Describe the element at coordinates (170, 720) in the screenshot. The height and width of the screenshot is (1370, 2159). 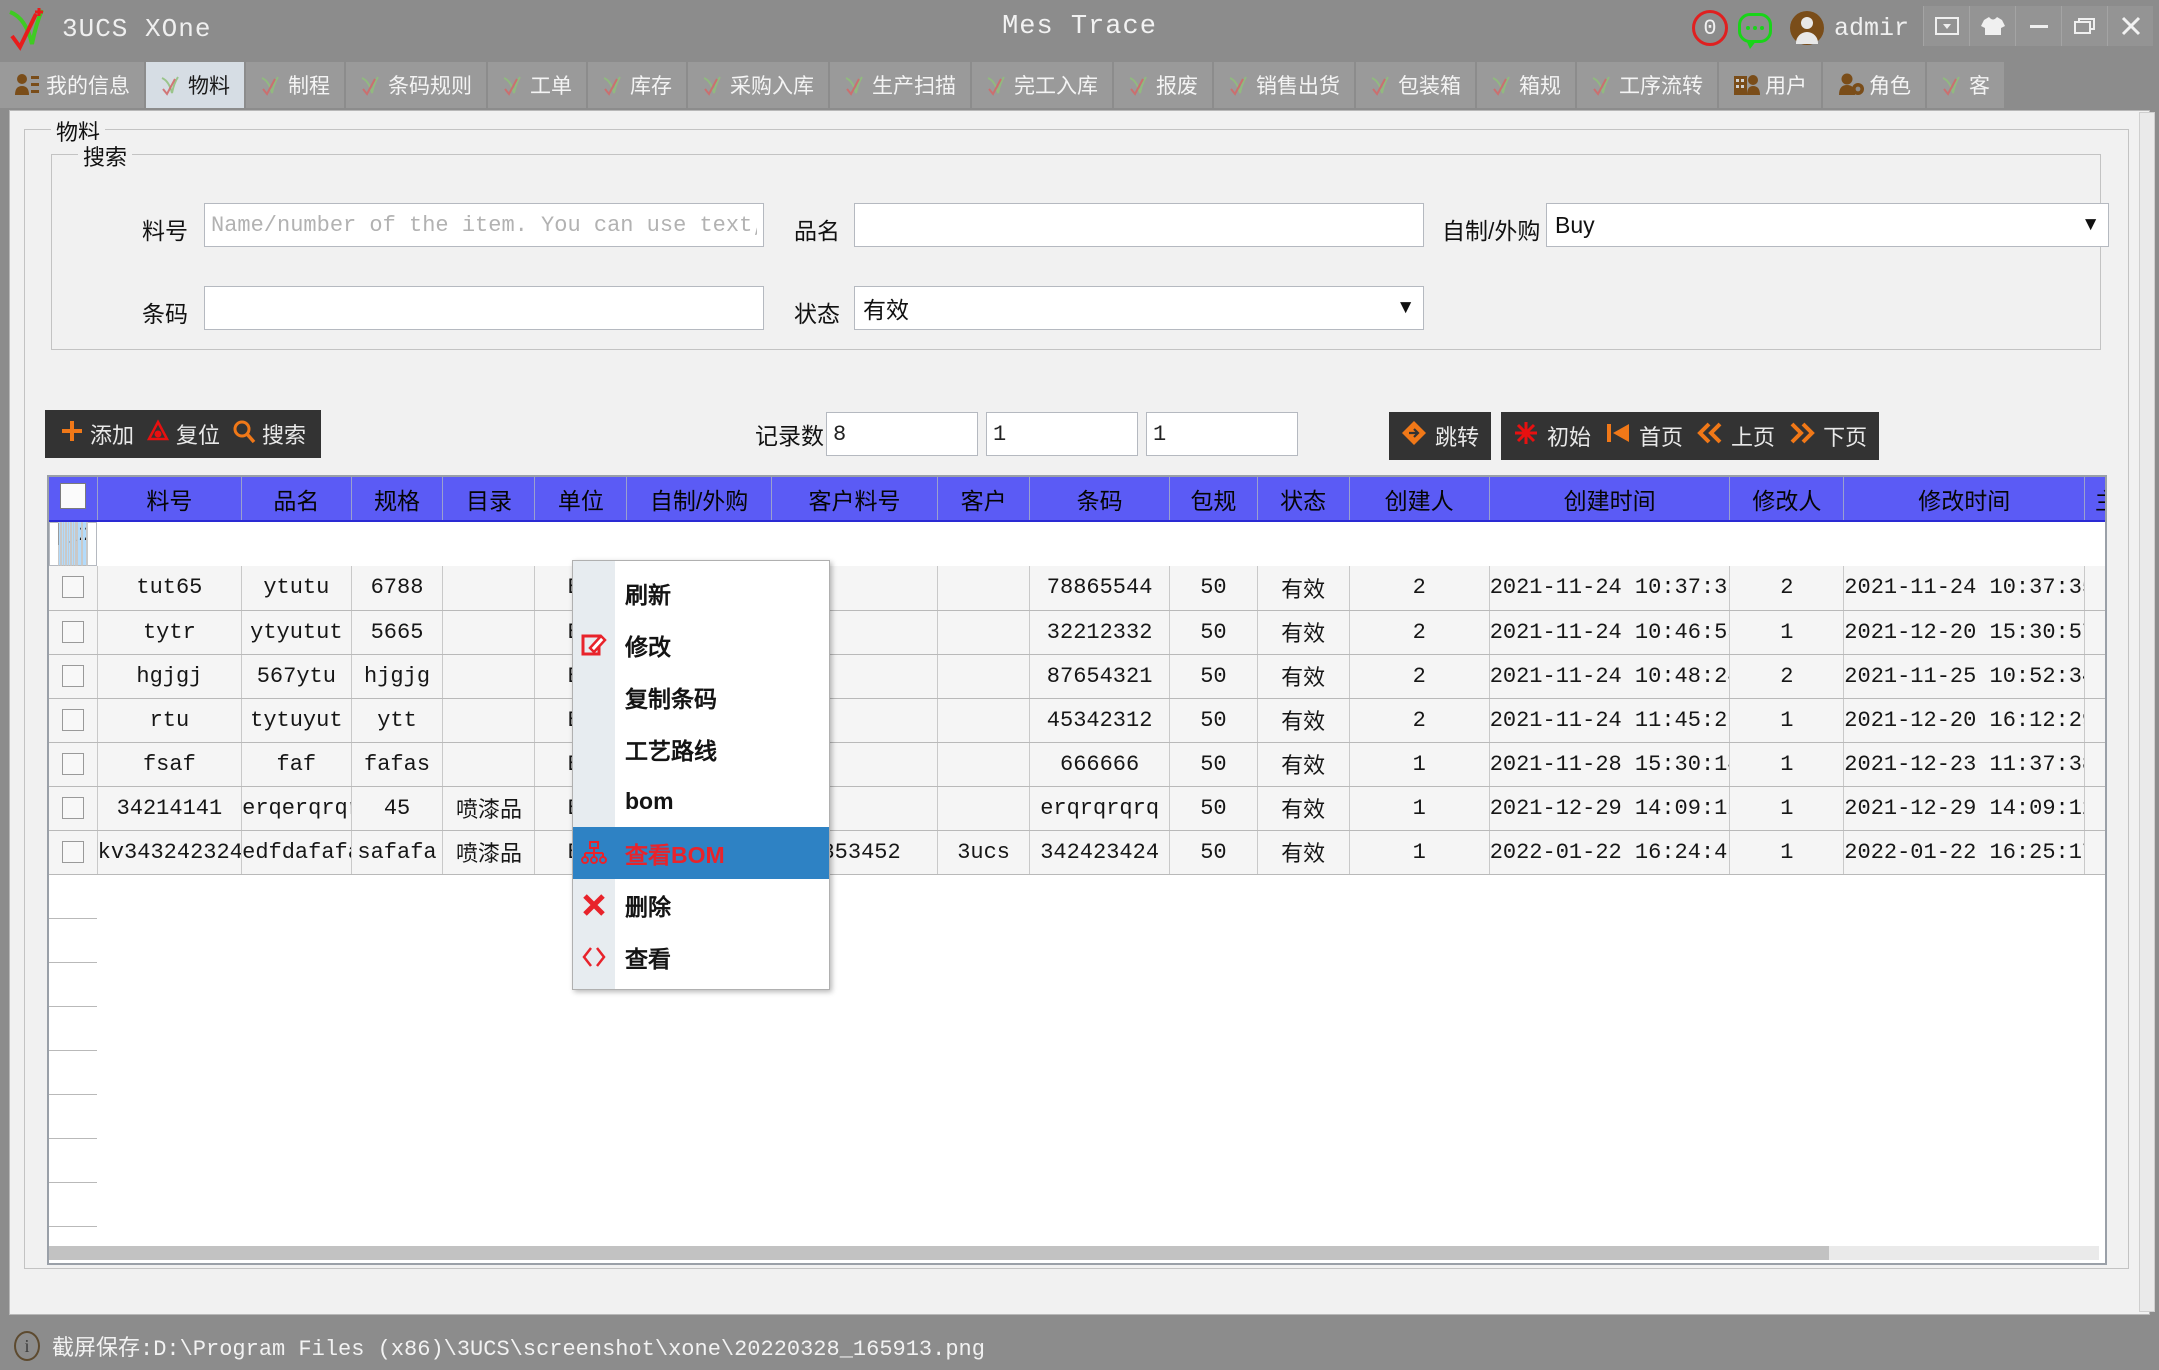
I see `cell-r4-c0: rtu` at that location.